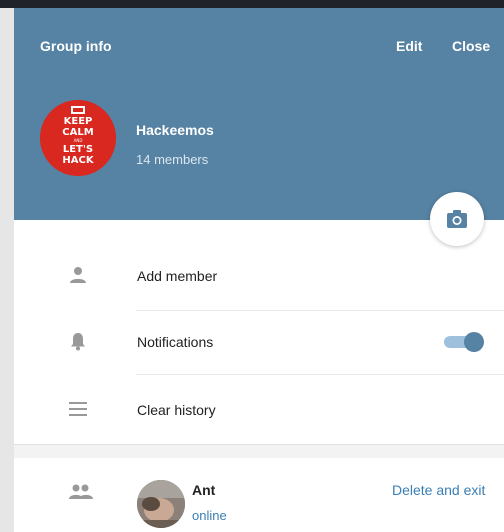 This screenshot has width=504, height=532. I want to click on left-edge-backdrop, so click(7, 270).